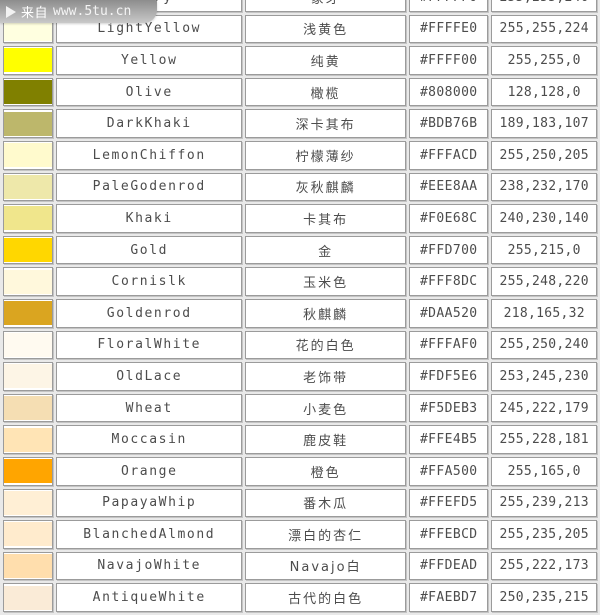  What do you see at coordinates (449, 597) in the screenshot?
I see `color-hex-cell: #FAEBD7` at bounding box center [449, 597].